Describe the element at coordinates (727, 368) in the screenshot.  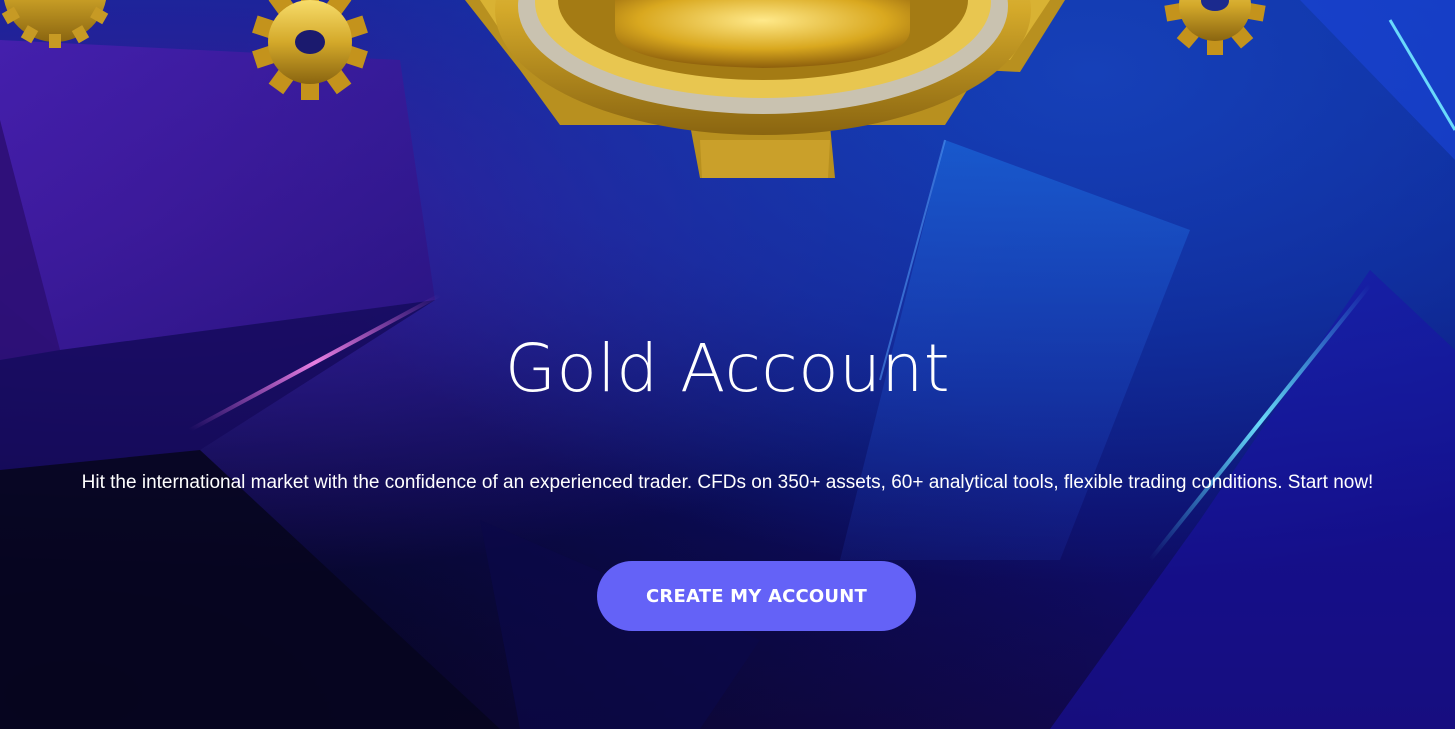
I see `page-title: Gold Account` at that location.